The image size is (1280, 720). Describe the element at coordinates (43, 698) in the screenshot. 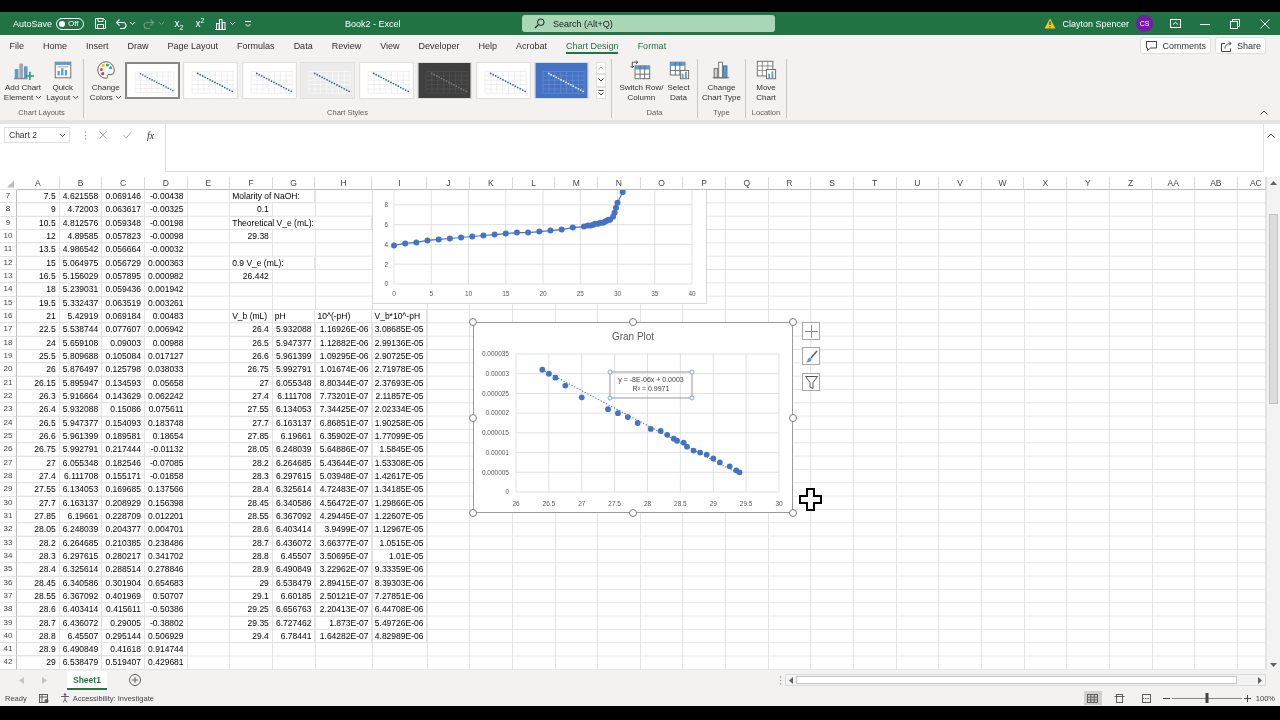

I see `macro-record-icon` at that location.